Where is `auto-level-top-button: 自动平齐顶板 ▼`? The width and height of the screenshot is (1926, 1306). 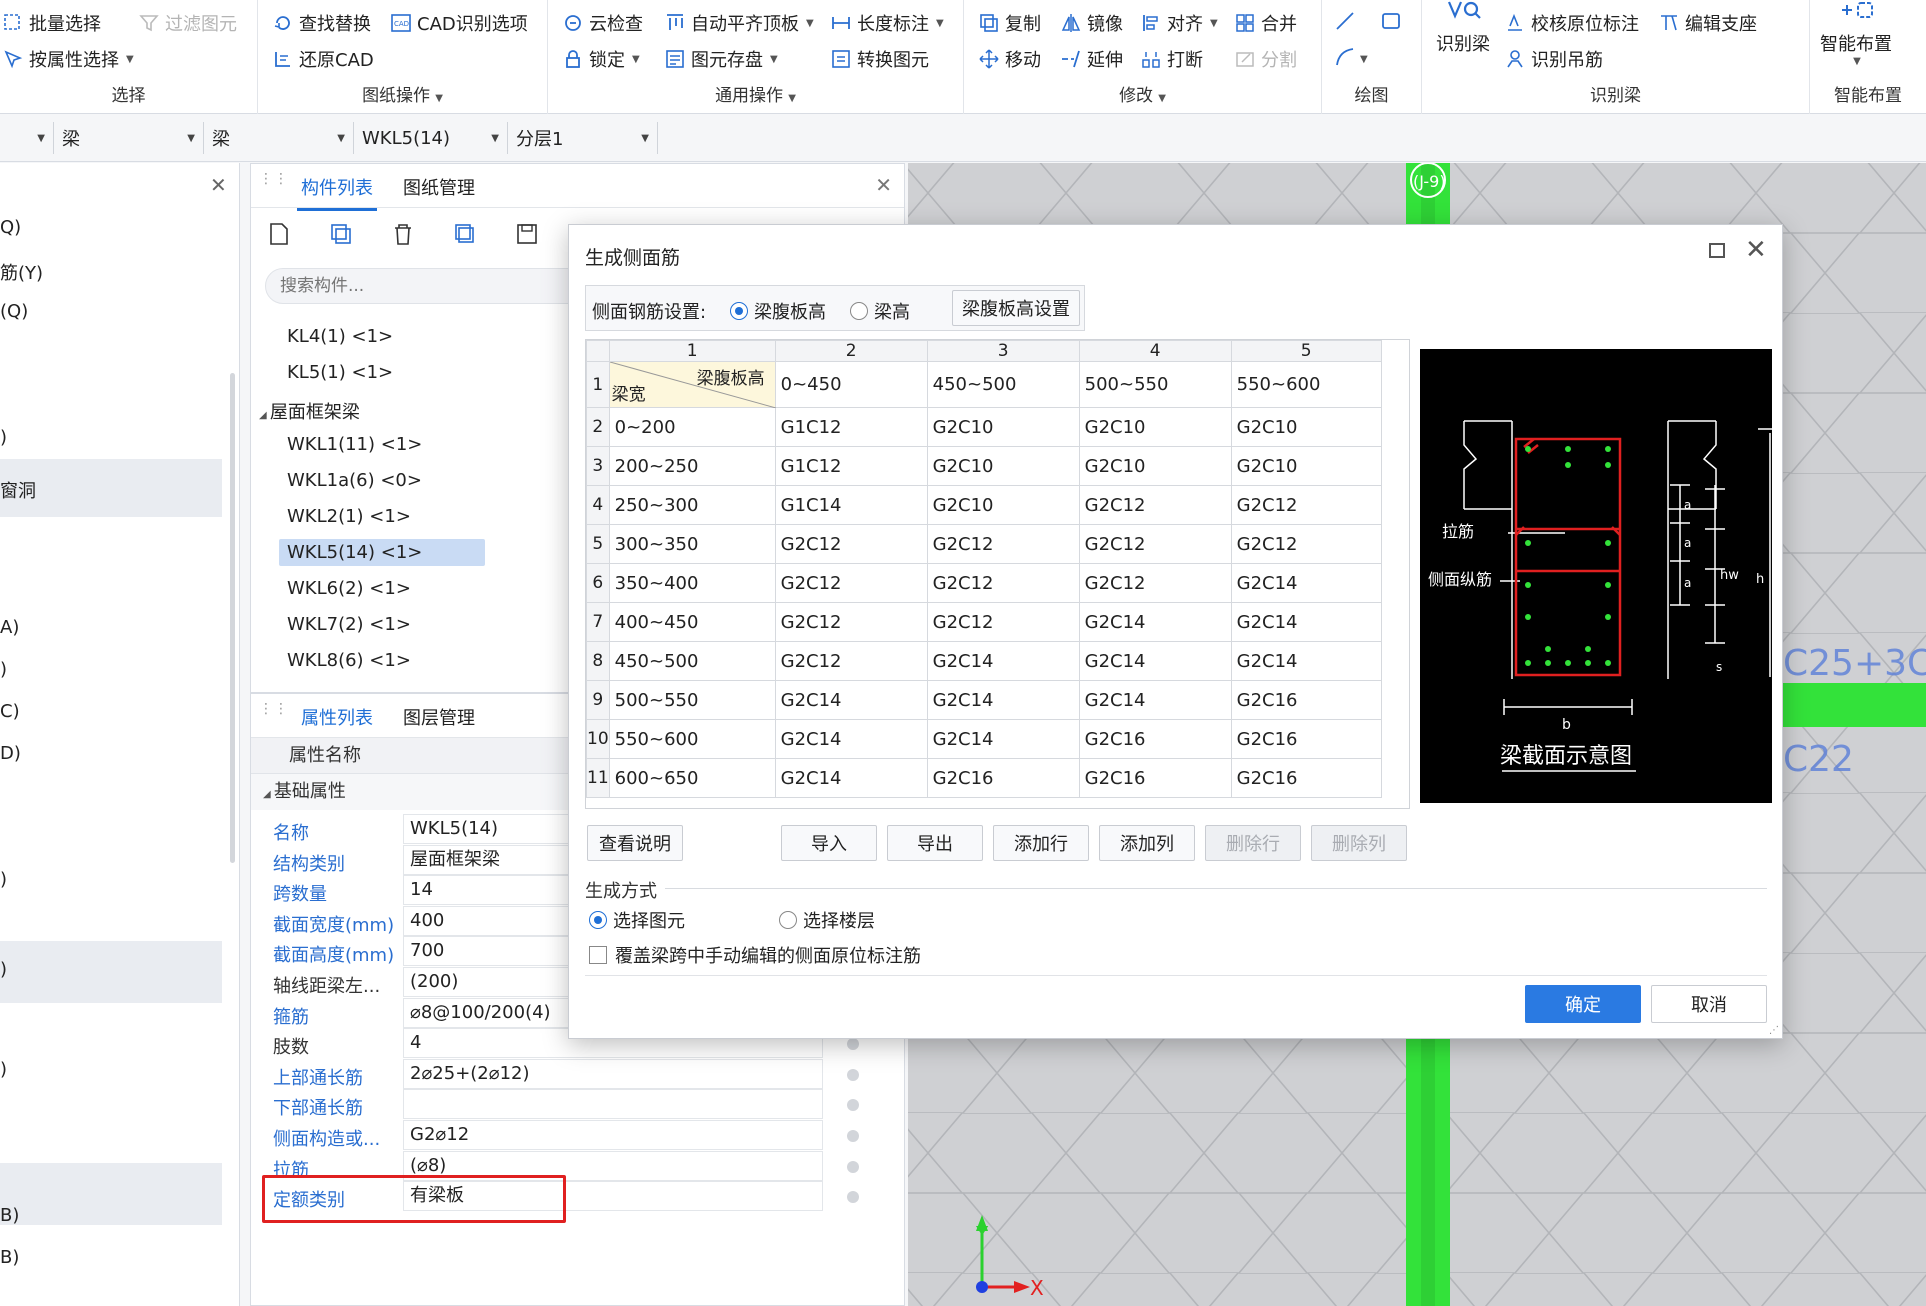 auto-level-top-button: 自动平齐顶板 ▼ is located at coordinates (739, 23).